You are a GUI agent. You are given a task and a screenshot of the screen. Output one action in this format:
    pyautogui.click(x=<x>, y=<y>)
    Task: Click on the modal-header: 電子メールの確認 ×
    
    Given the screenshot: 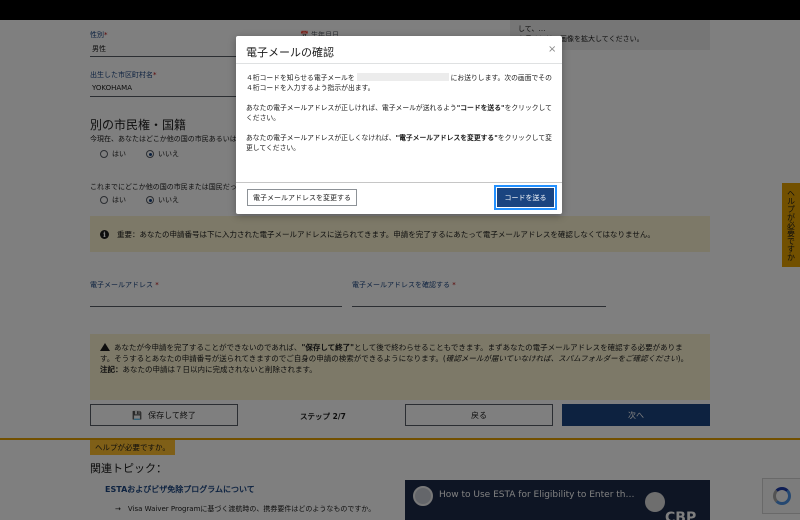 What is the action you would take?
    pyautogui.click(x=399, y=50)
    